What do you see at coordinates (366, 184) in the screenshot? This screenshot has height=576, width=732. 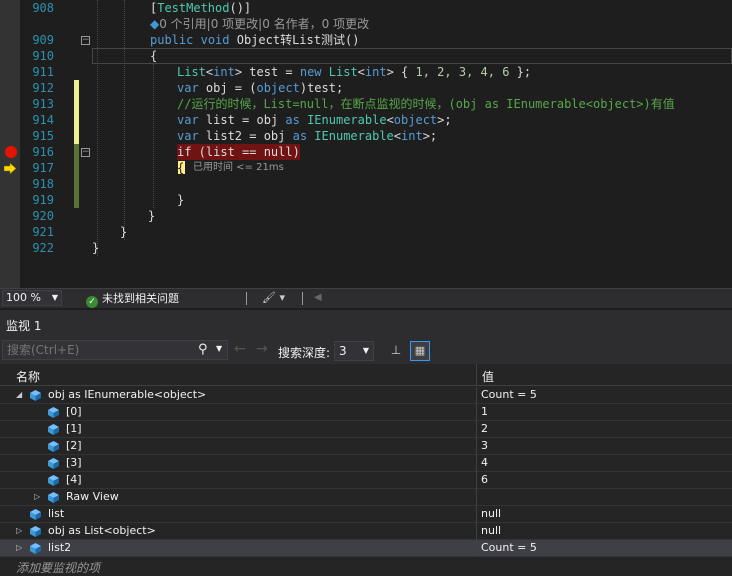 I see `code-line: 918` at bounding box center [366, 184].